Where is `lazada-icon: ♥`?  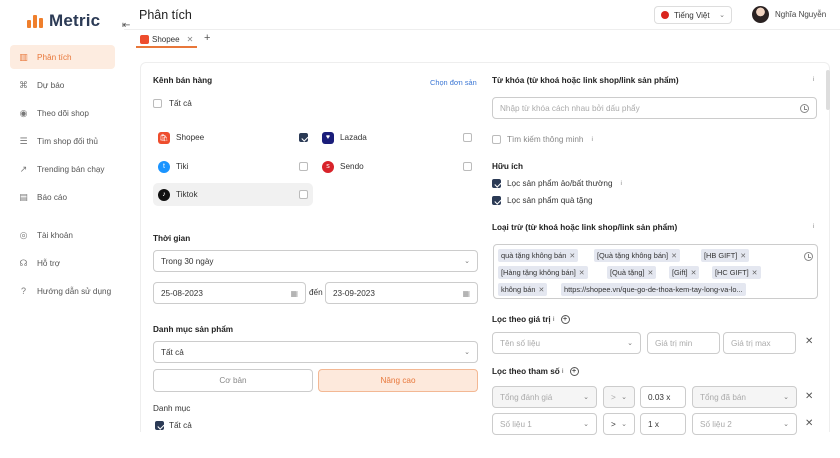 lazada-icon: ♥ is located at coordinates (328, 137).